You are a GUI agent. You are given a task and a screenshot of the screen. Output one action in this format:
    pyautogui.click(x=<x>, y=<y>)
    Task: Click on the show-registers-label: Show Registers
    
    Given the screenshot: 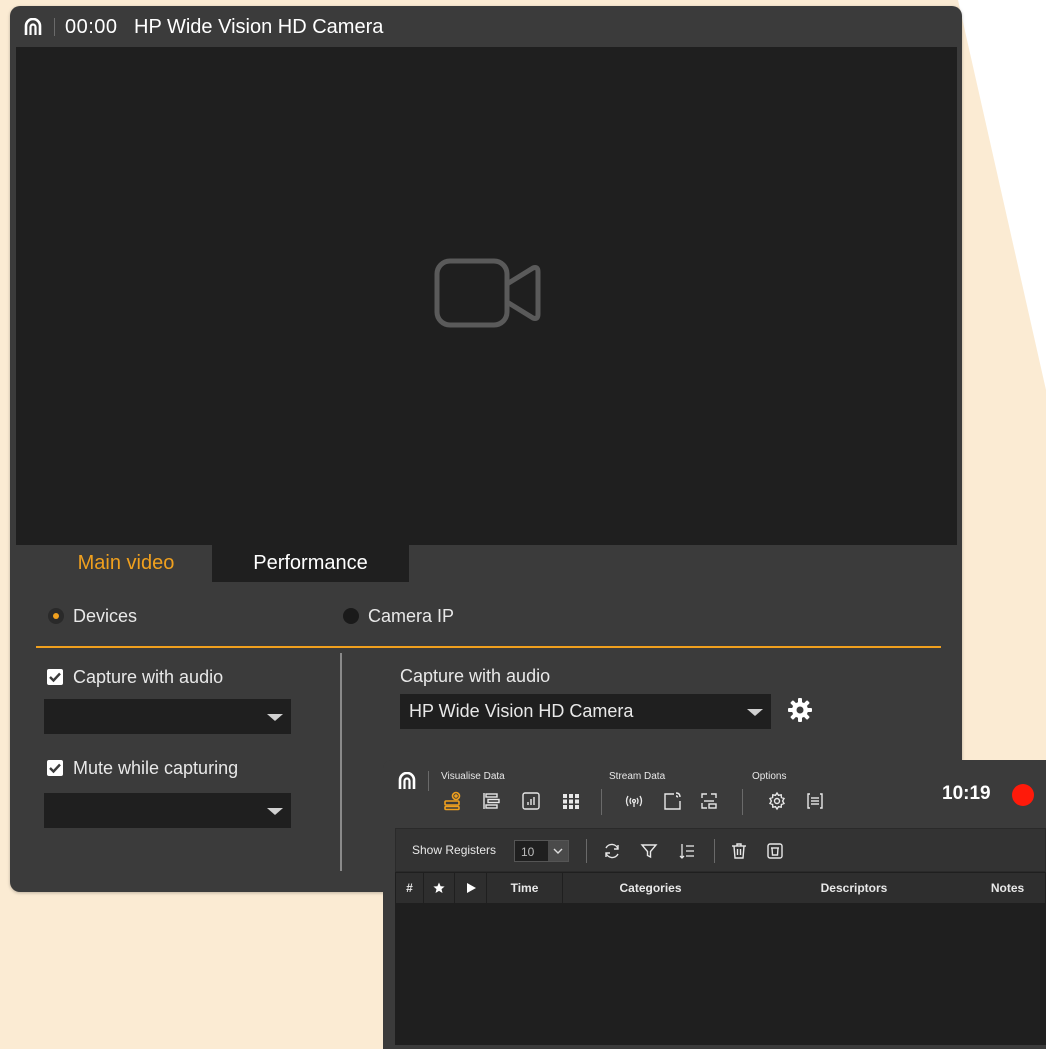 What is the action you would take?
    pyautogui.click(x=454, y=850)
    